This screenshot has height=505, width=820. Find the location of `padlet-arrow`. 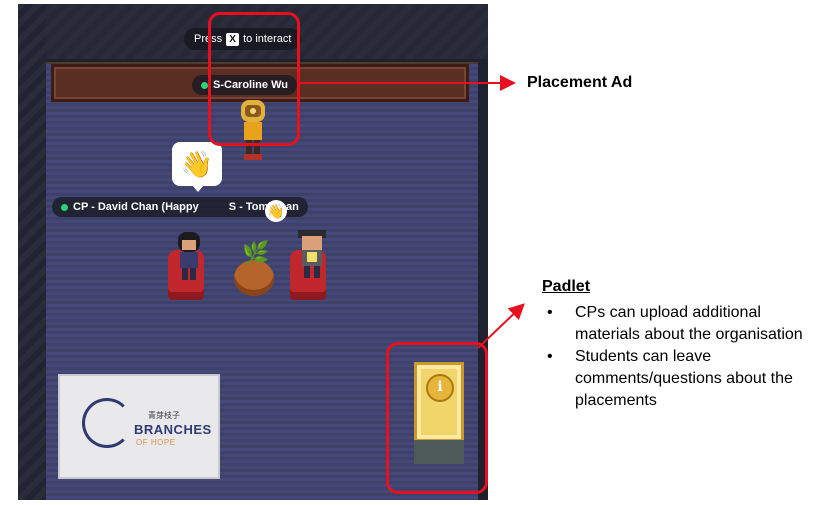

padlet-arrow is located at coordinates (501, 326).